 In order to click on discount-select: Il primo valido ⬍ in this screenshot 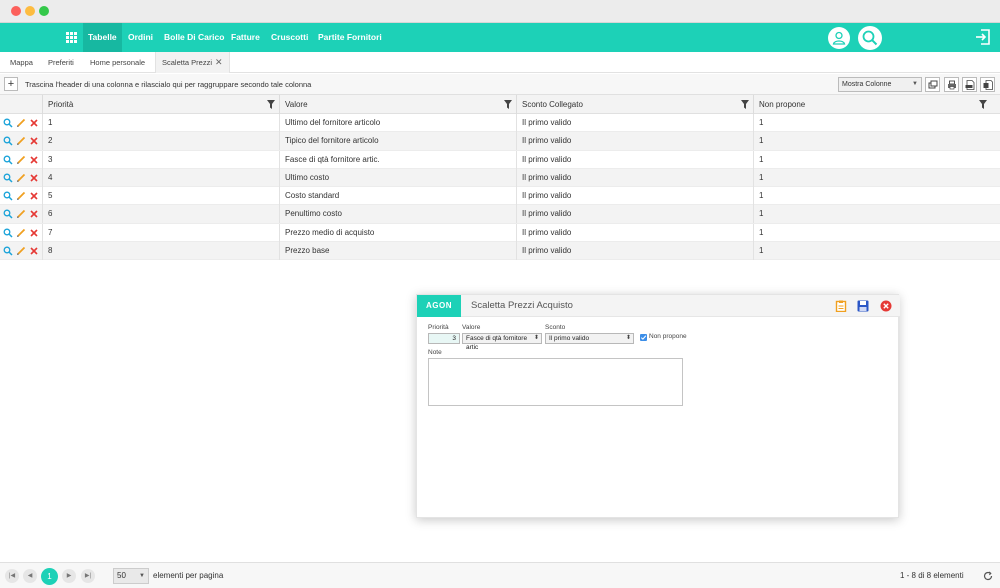, I will do `click(589, 338)`.